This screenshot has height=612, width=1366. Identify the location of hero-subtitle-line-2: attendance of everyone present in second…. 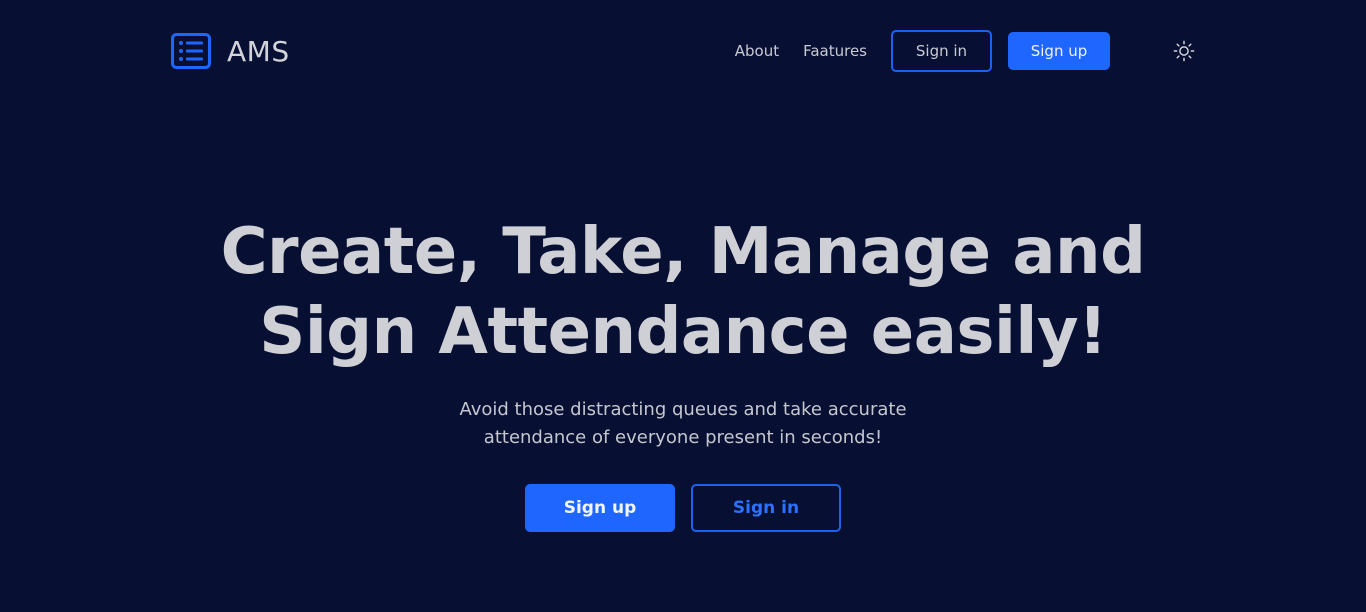
(683, 437).